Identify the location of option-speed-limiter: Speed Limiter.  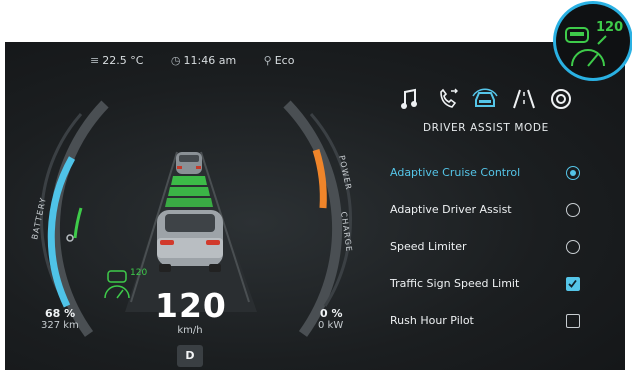
(428, 246).